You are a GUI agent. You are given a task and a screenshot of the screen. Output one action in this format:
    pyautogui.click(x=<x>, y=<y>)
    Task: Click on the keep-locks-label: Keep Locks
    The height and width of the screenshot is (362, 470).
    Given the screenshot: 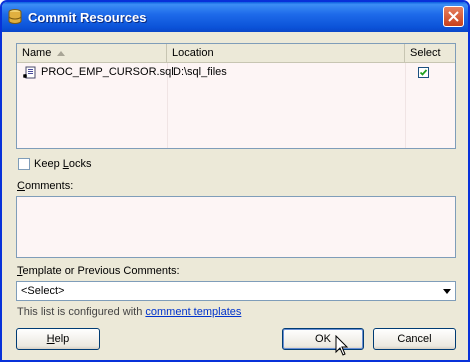 What is the action you would take?
    pyautogui.click(x=63, y=164)
    